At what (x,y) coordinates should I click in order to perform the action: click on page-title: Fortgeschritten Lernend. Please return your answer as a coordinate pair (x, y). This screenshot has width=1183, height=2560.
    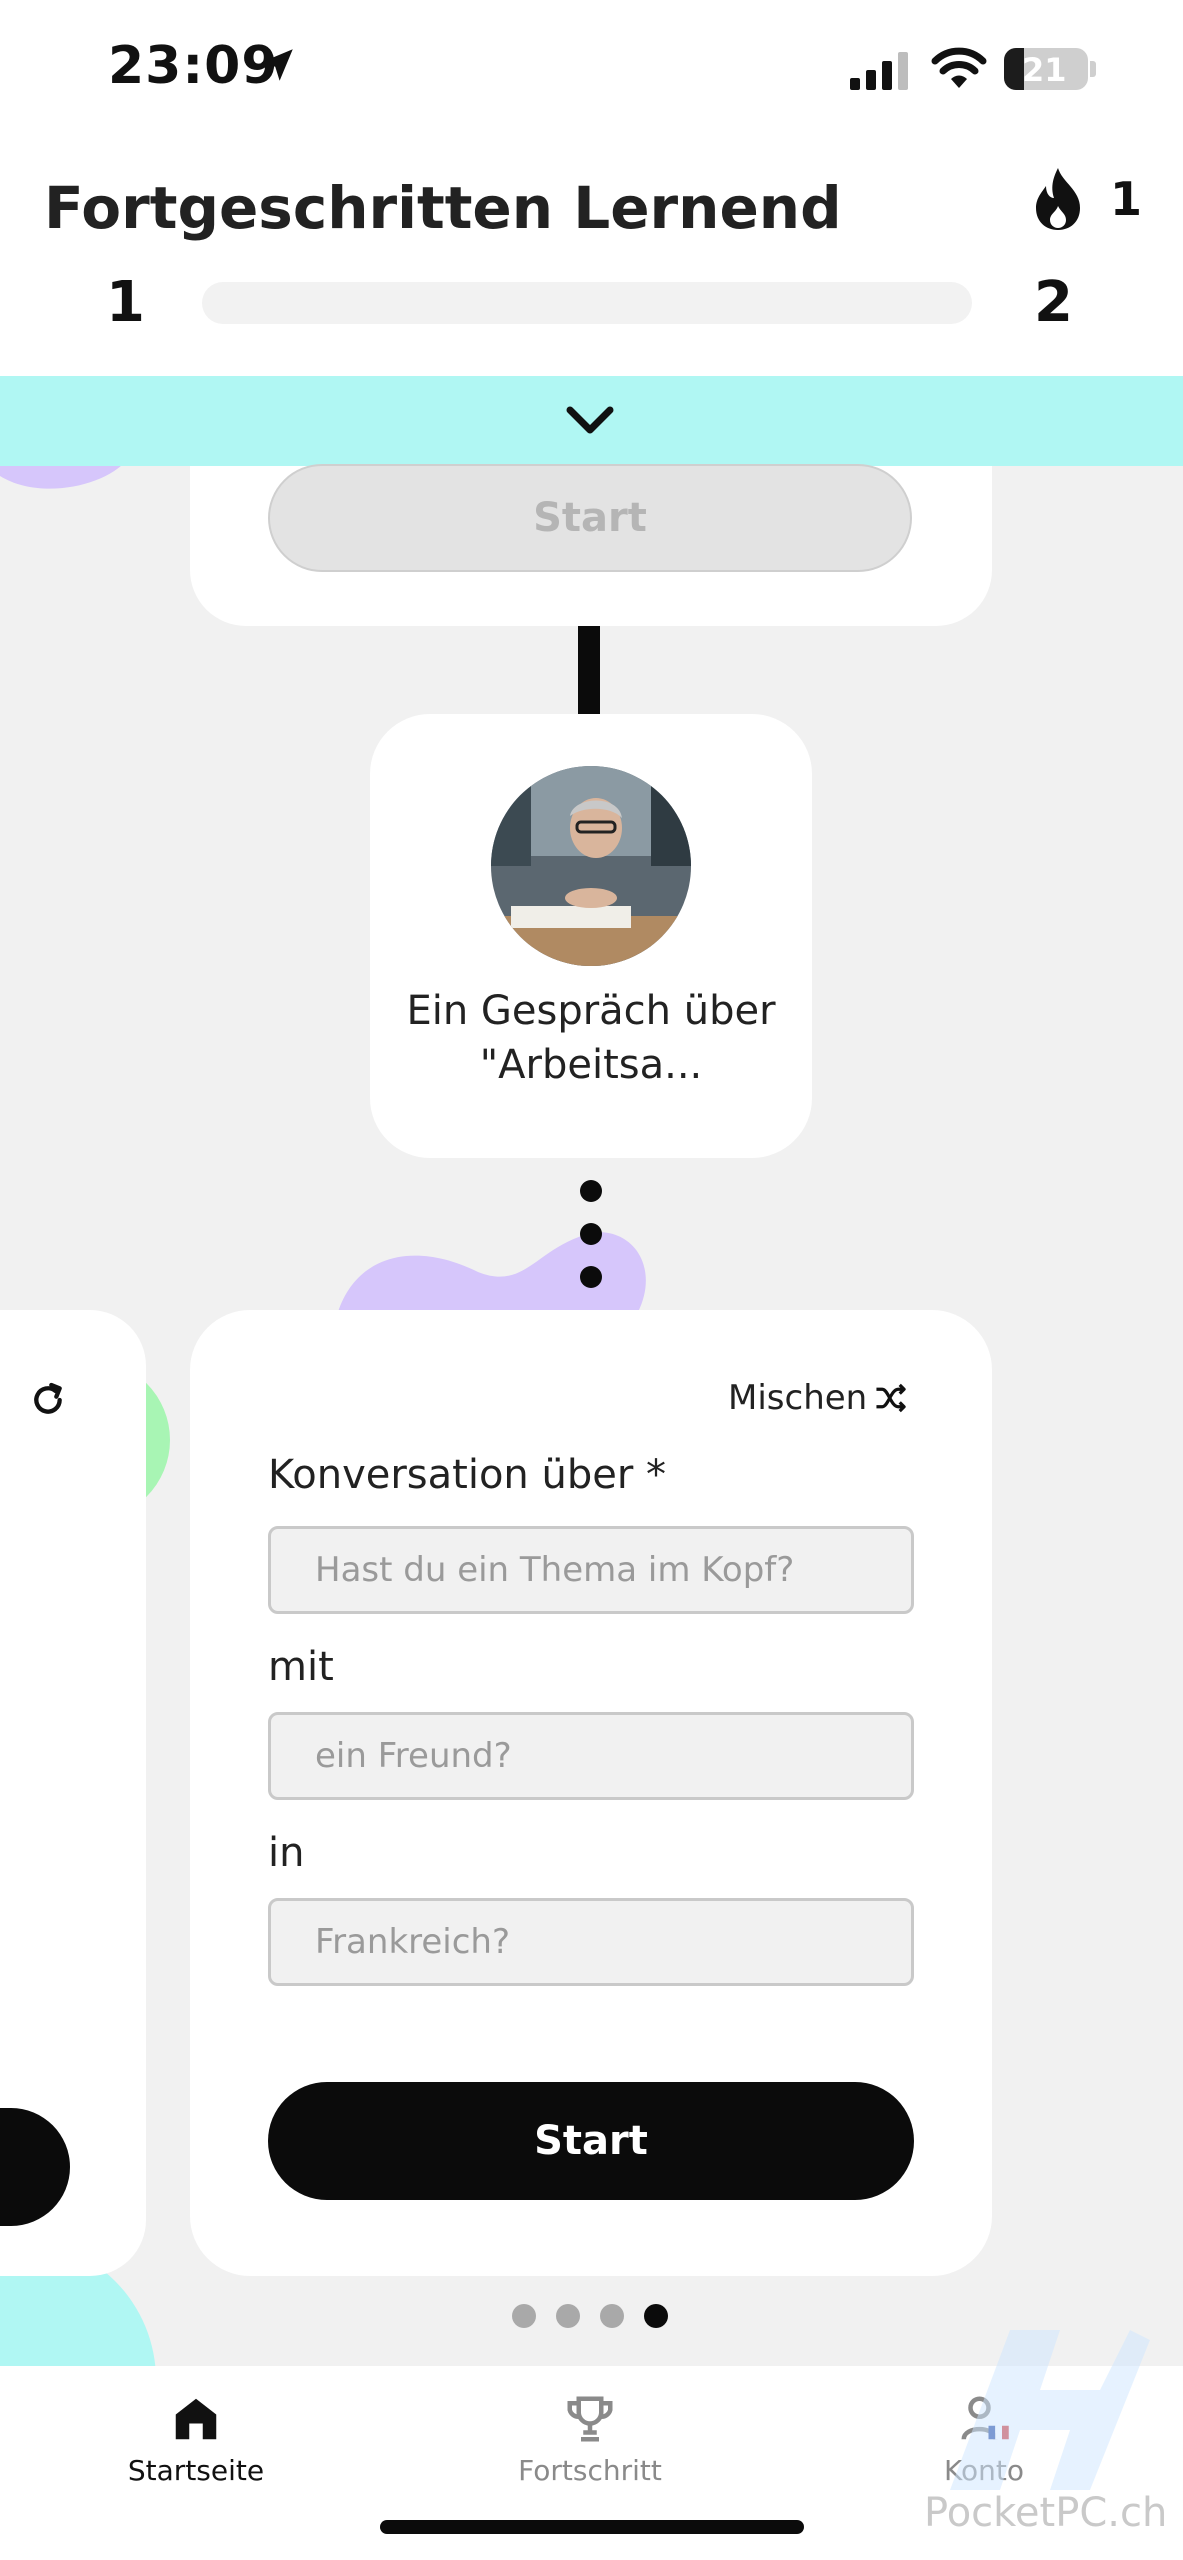
    Looking at the image, I should click on (443, 208).